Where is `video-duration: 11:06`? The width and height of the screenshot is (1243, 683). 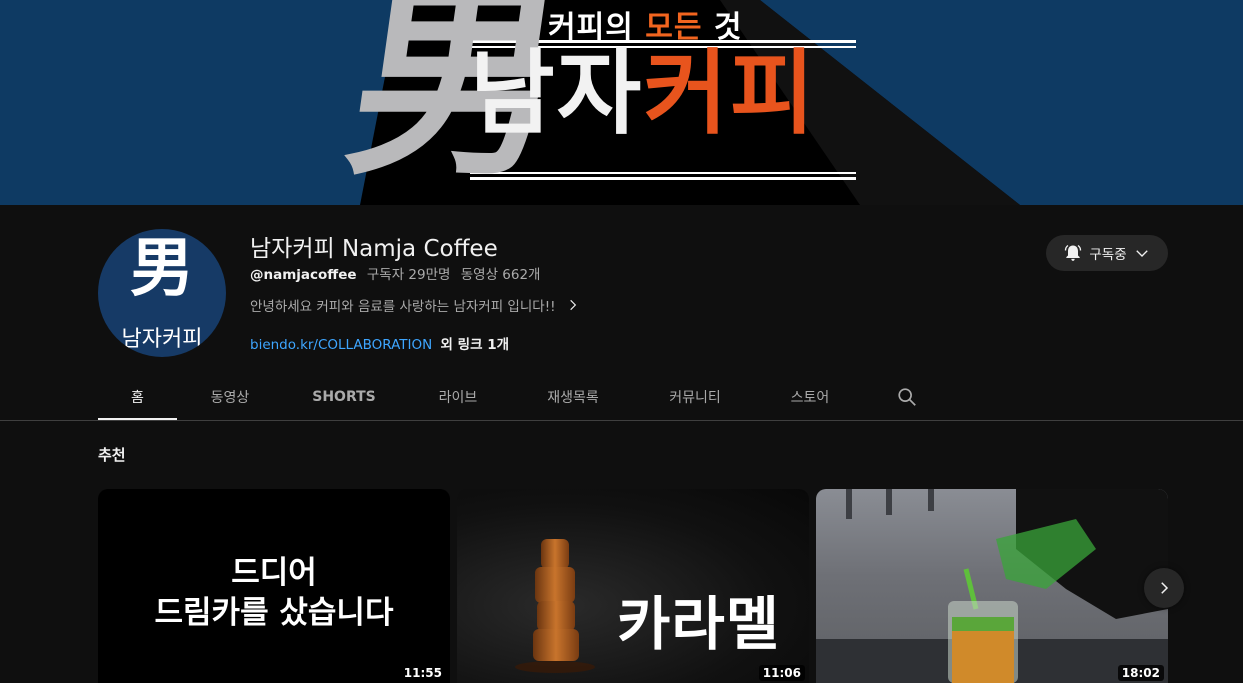
video-duration: 11:06 is located at coordinates (781, 673).